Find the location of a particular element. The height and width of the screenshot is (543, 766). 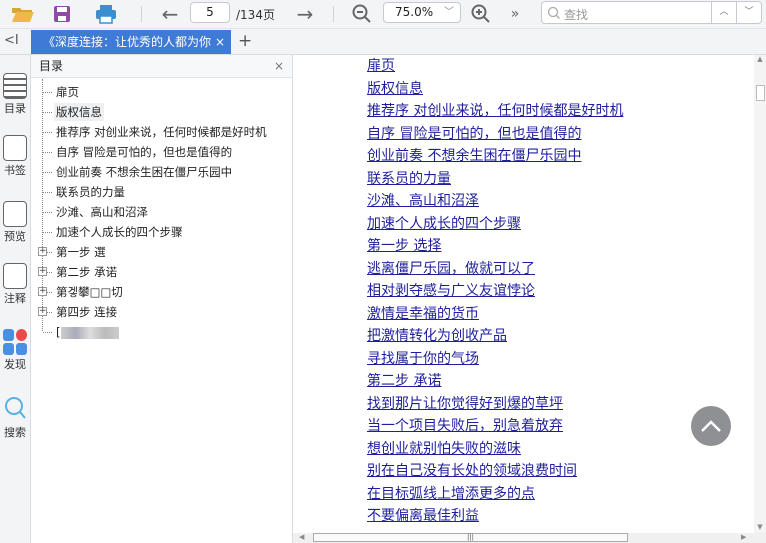

next-page-icon: → is located at coordinates (305, 14).